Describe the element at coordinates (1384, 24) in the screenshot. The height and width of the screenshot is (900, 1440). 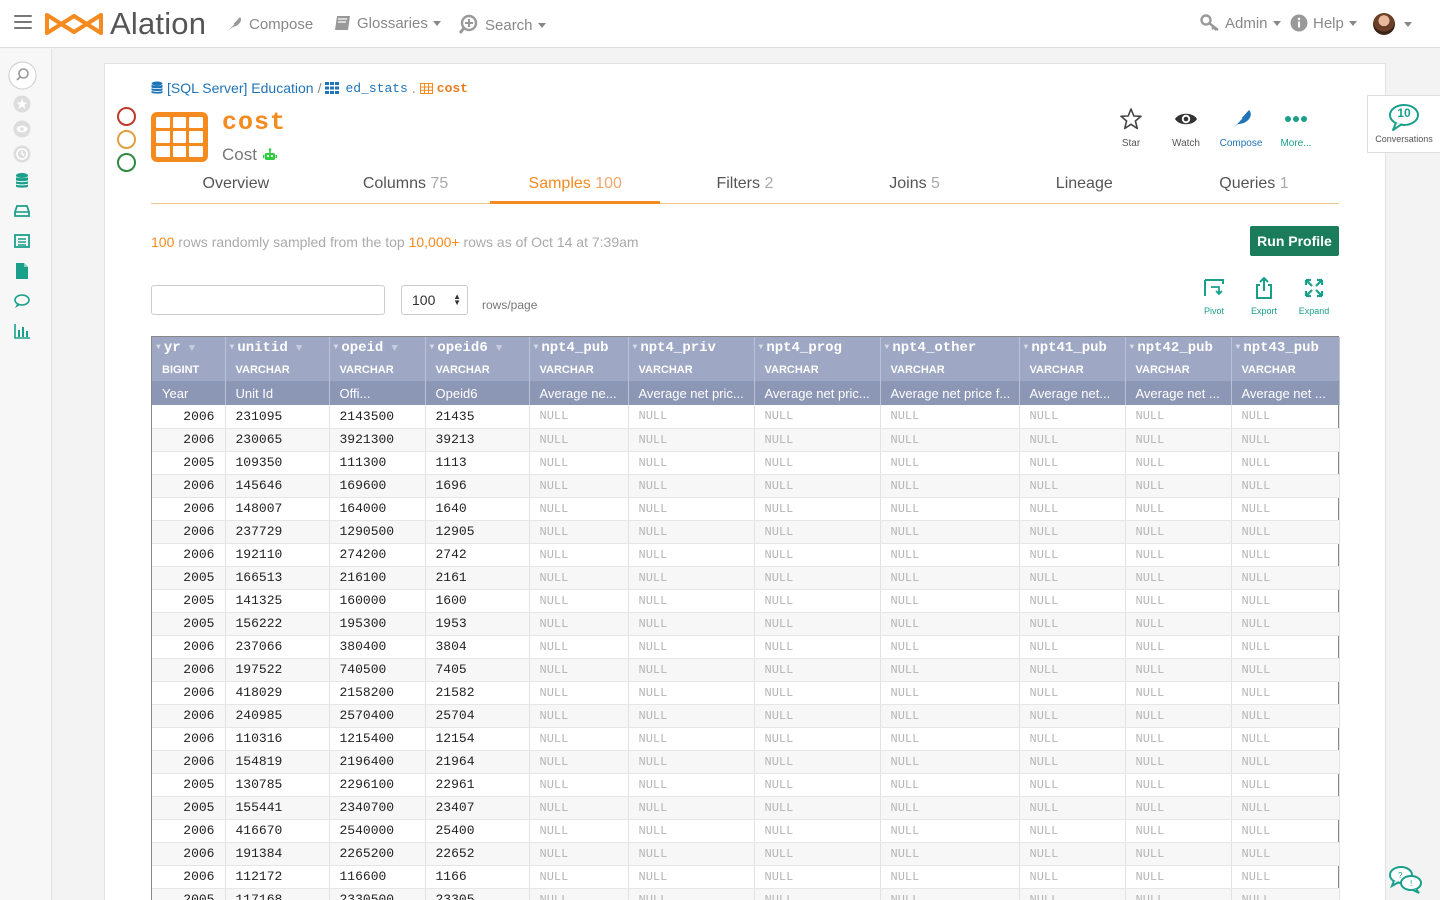
I see `avatar` at that location.